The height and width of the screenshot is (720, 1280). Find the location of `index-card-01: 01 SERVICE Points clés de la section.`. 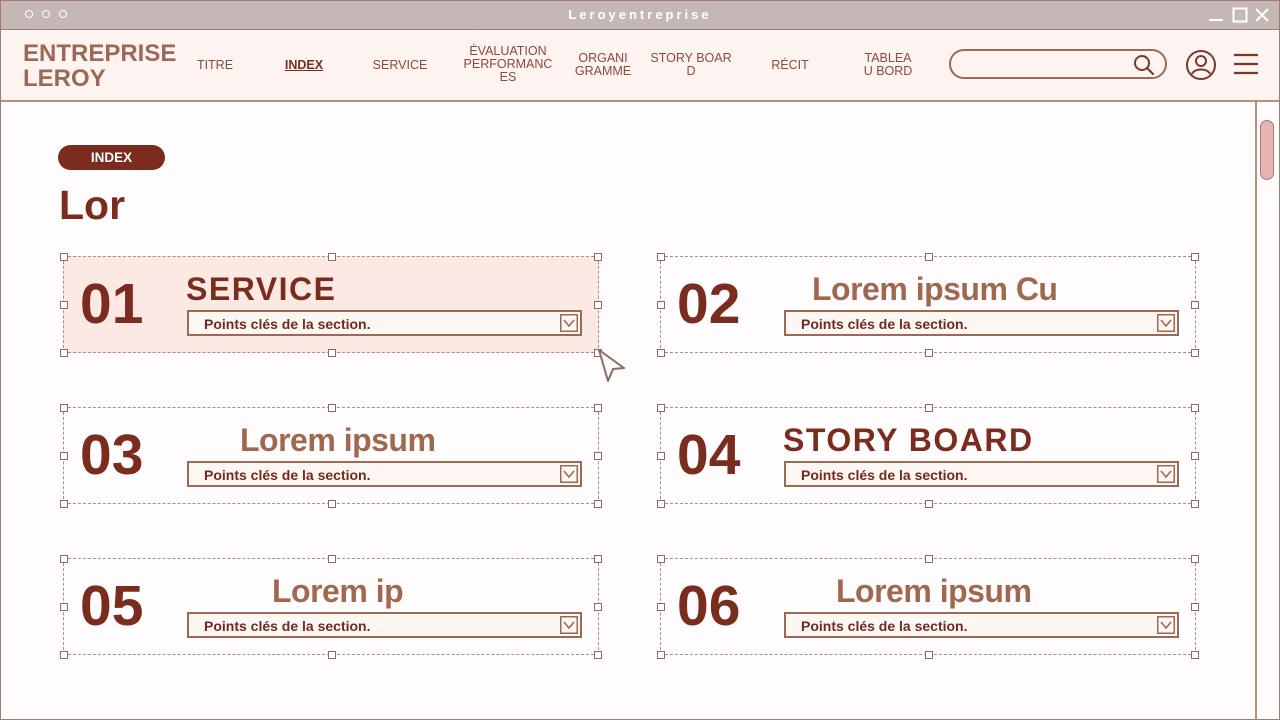

index-card-01: 01 SERVICE Points clés de la section. is located at coordinates (331, 305).